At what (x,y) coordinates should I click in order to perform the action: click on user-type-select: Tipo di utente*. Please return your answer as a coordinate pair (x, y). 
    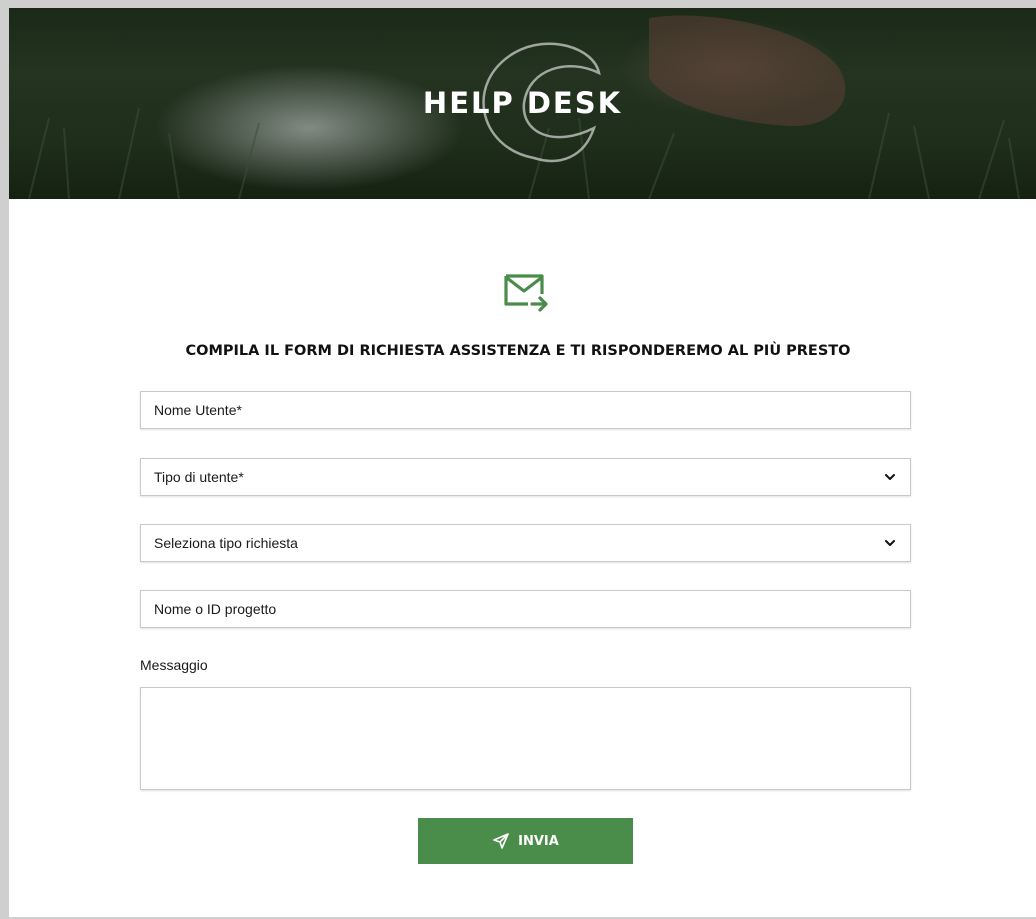
    Looking at the image, I should click on (525, 477).